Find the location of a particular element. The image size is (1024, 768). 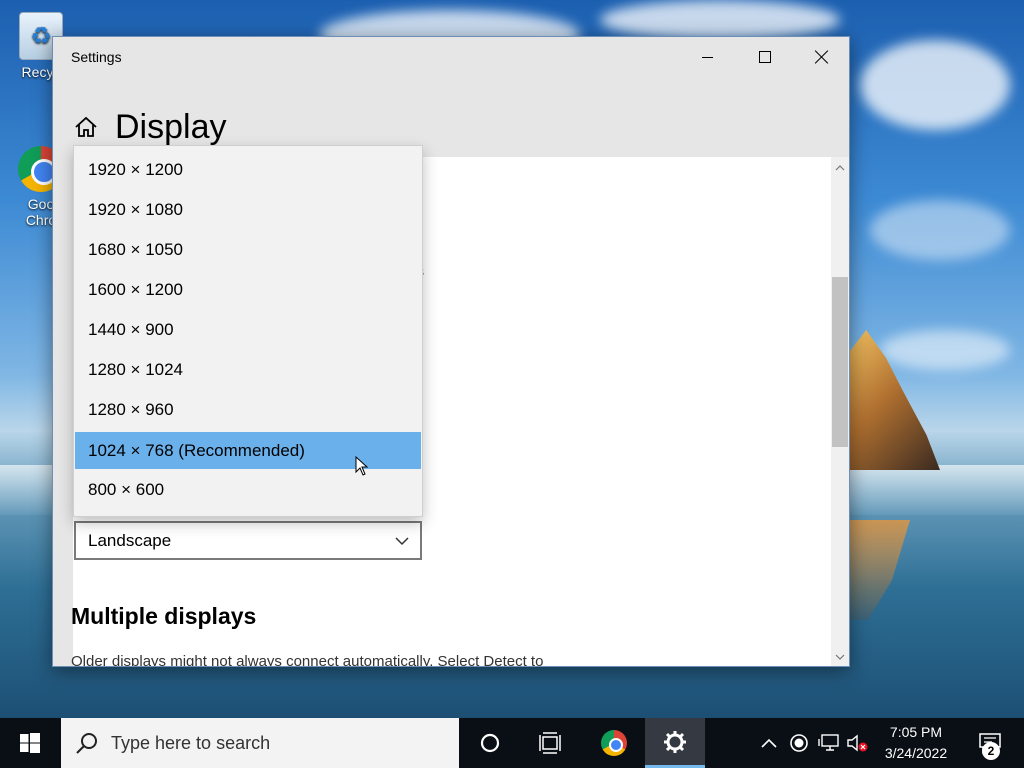

task-view-button is located at coordinates (550, 743).